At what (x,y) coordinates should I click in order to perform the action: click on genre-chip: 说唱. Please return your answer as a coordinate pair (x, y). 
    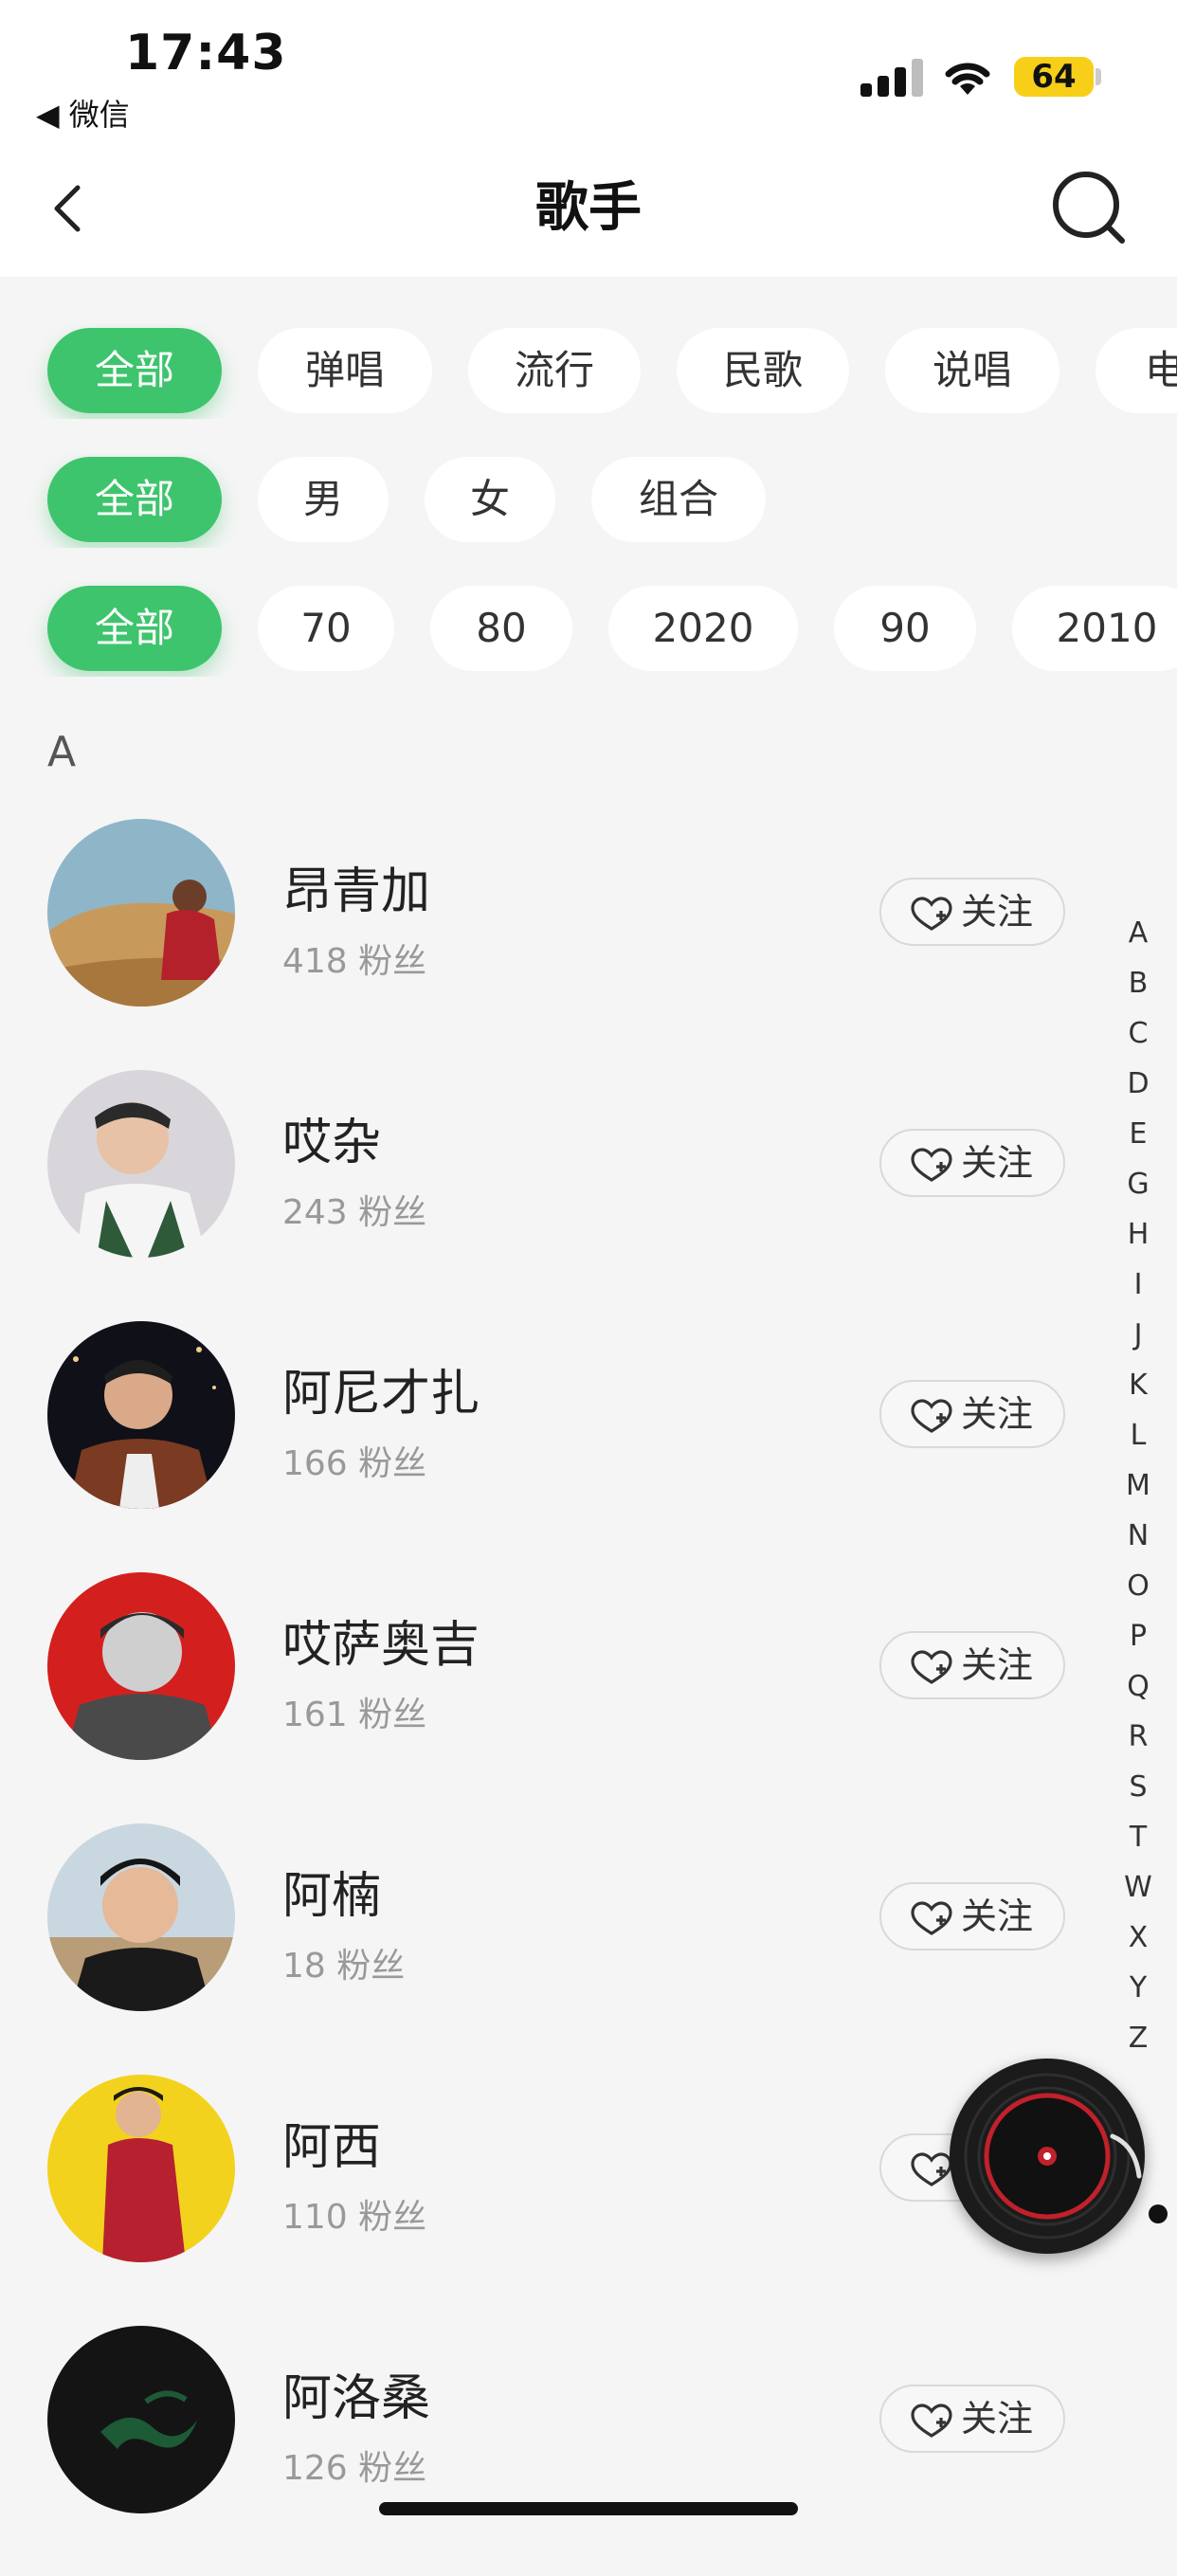
    Looking at the image, I should click on (972, 370).